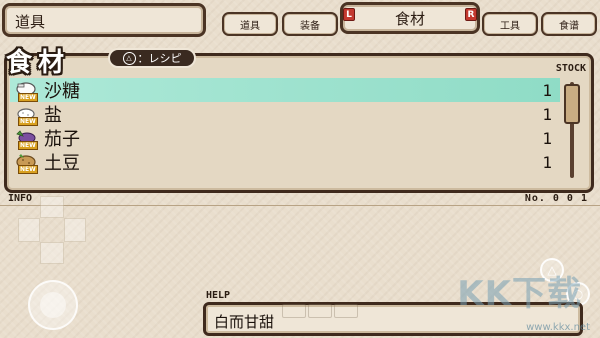  I want to click on tab-equipment-label: 装备, so click(310, 26).